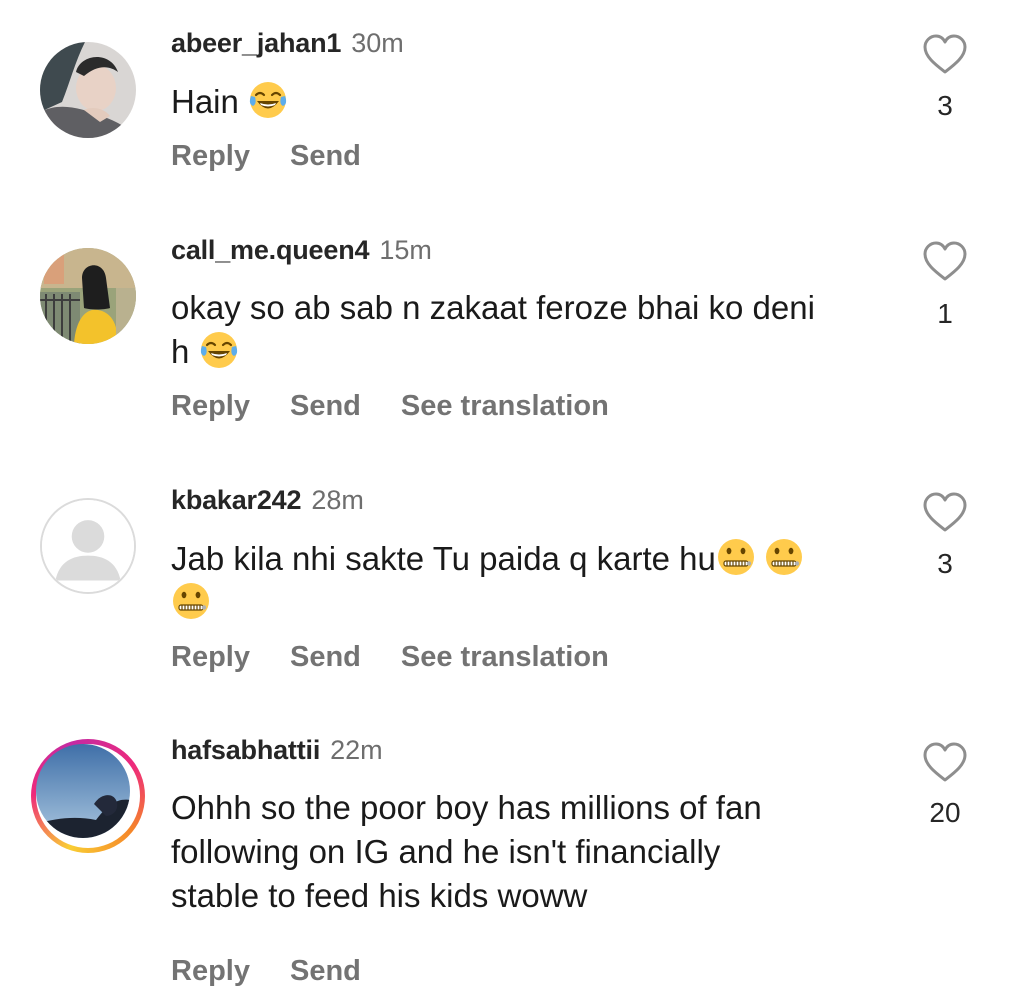 The height and width of the screenshot is (997, 1024). What do you see at coordinates (245, 750) in the screenshot?
I see `username: hafsabhattii` at bounding box center [245, 750].